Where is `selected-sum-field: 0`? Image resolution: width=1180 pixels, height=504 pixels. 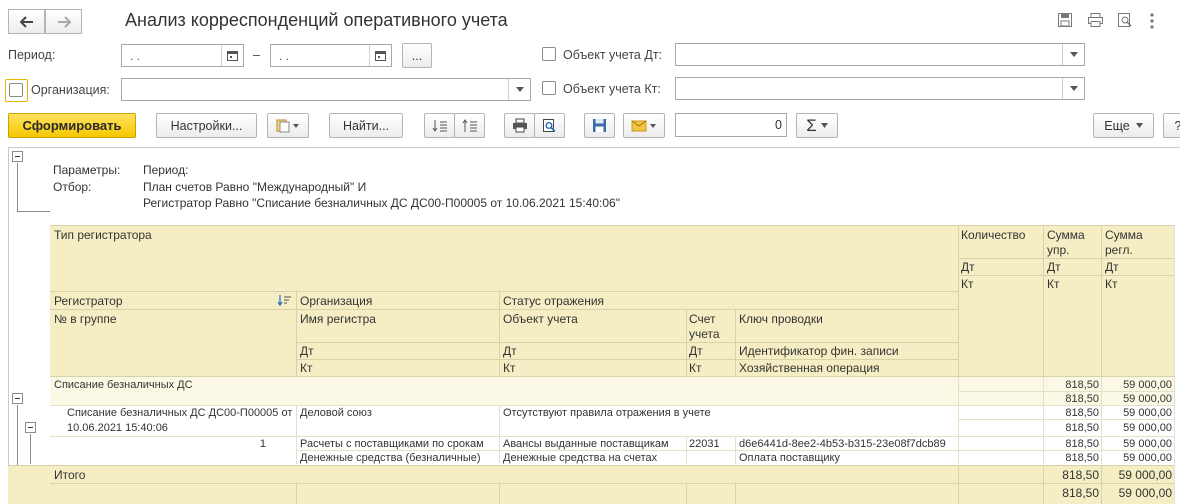
selected-sum-field: 0 is located at coordinates (731, 125).